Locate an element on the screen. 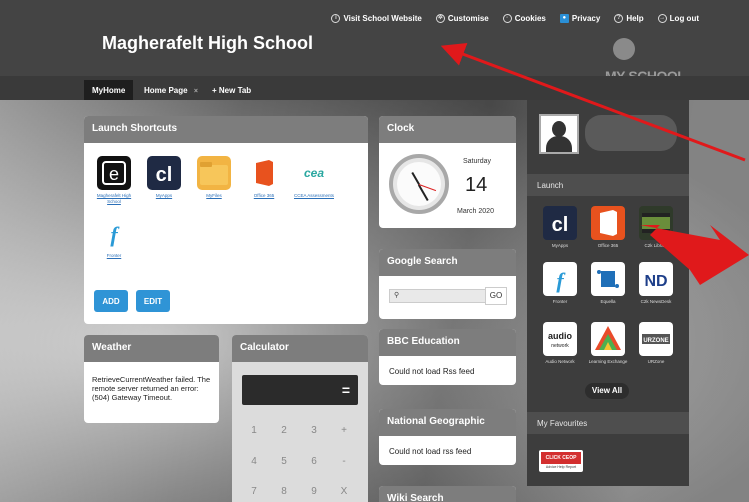  shortcut-magherafelt: e Magherafelt High School is located at coordinates (114, 180).